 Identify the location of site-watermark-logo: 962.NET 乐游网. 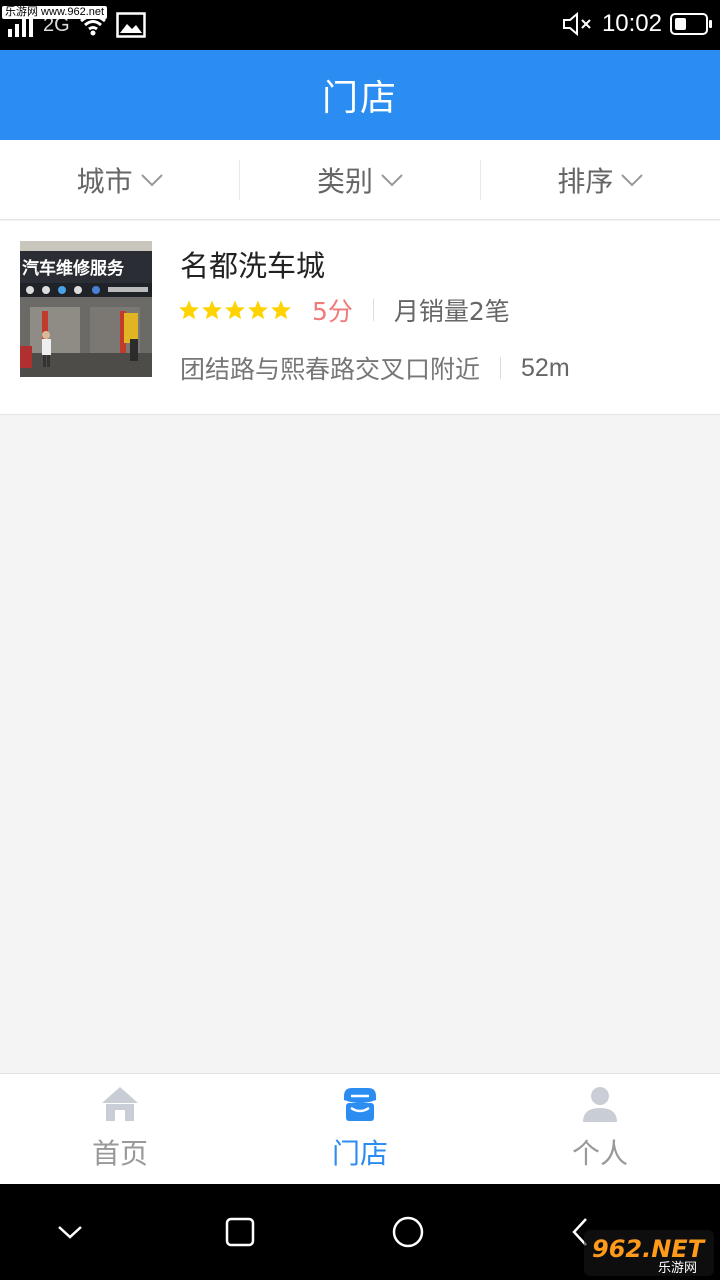
(649, 1253).